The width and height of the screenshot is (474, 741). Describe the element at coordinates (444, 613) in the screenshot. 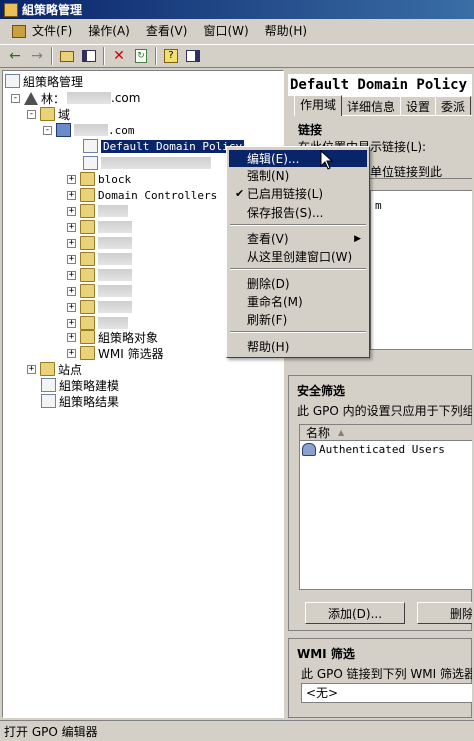

I see `remove-button: 删除` at that location.